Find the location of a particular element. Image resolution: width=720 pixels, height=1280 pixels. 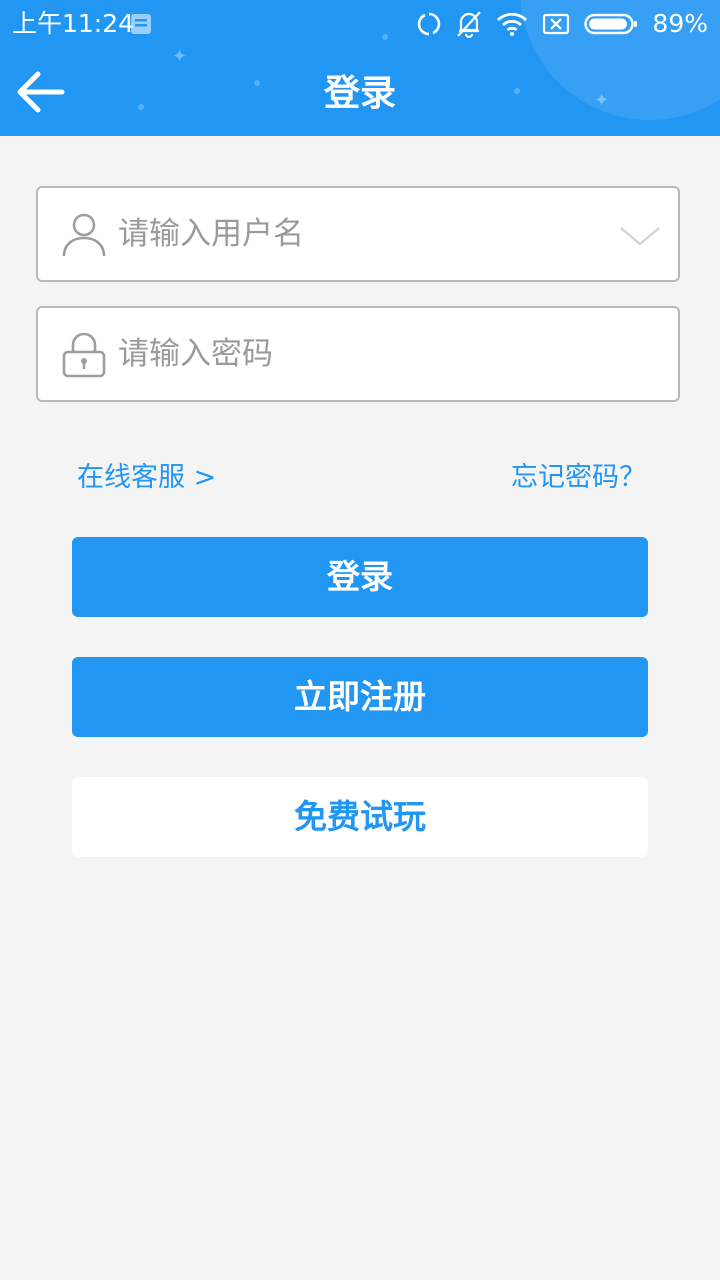

status-icons: 89% is located at coordinates (562, 24).